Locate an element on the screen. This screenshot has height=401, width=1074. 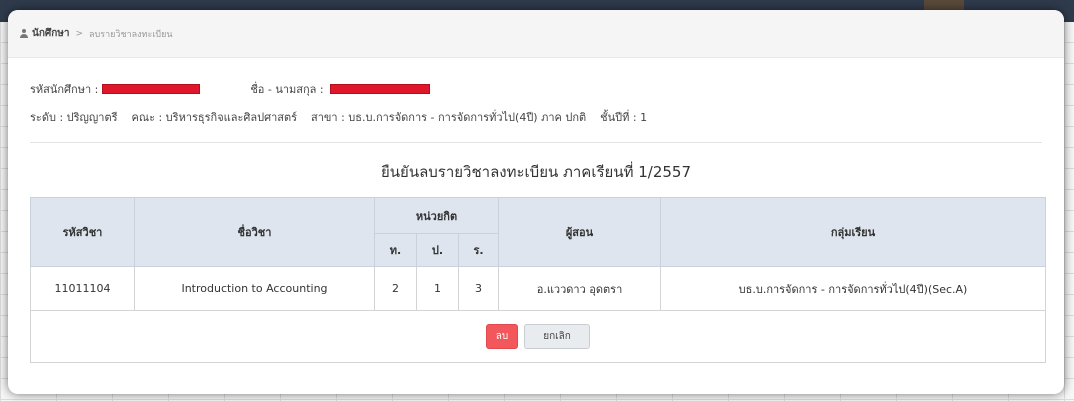
student-id-label: รหัสนักศึกษา : is located at coordinates (64, 89).